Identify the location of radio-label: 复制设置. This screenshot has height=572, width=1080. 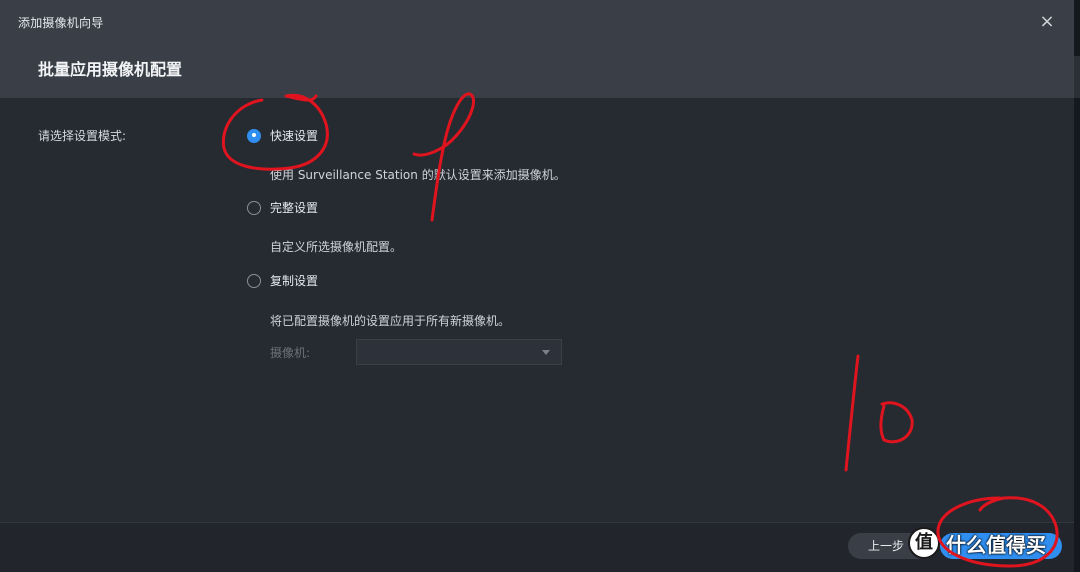
(294, 281).